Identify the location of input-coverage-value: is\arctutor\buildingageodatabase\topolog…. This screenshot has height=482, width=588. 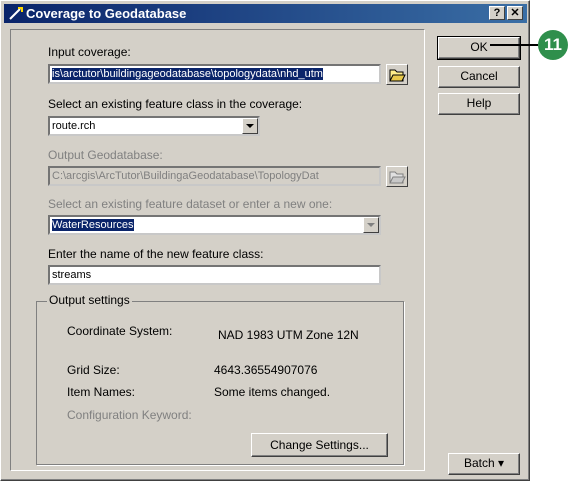
(187, 74).